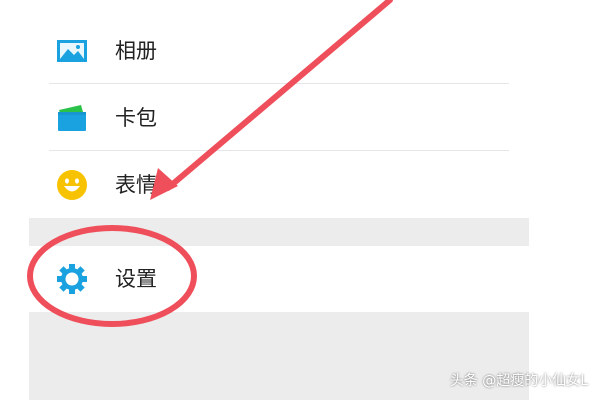 This screenshot has height=400, width=600. Describe the element at coordinates (72, 185) in the screenshot. I see `emoji-icon` at that location.